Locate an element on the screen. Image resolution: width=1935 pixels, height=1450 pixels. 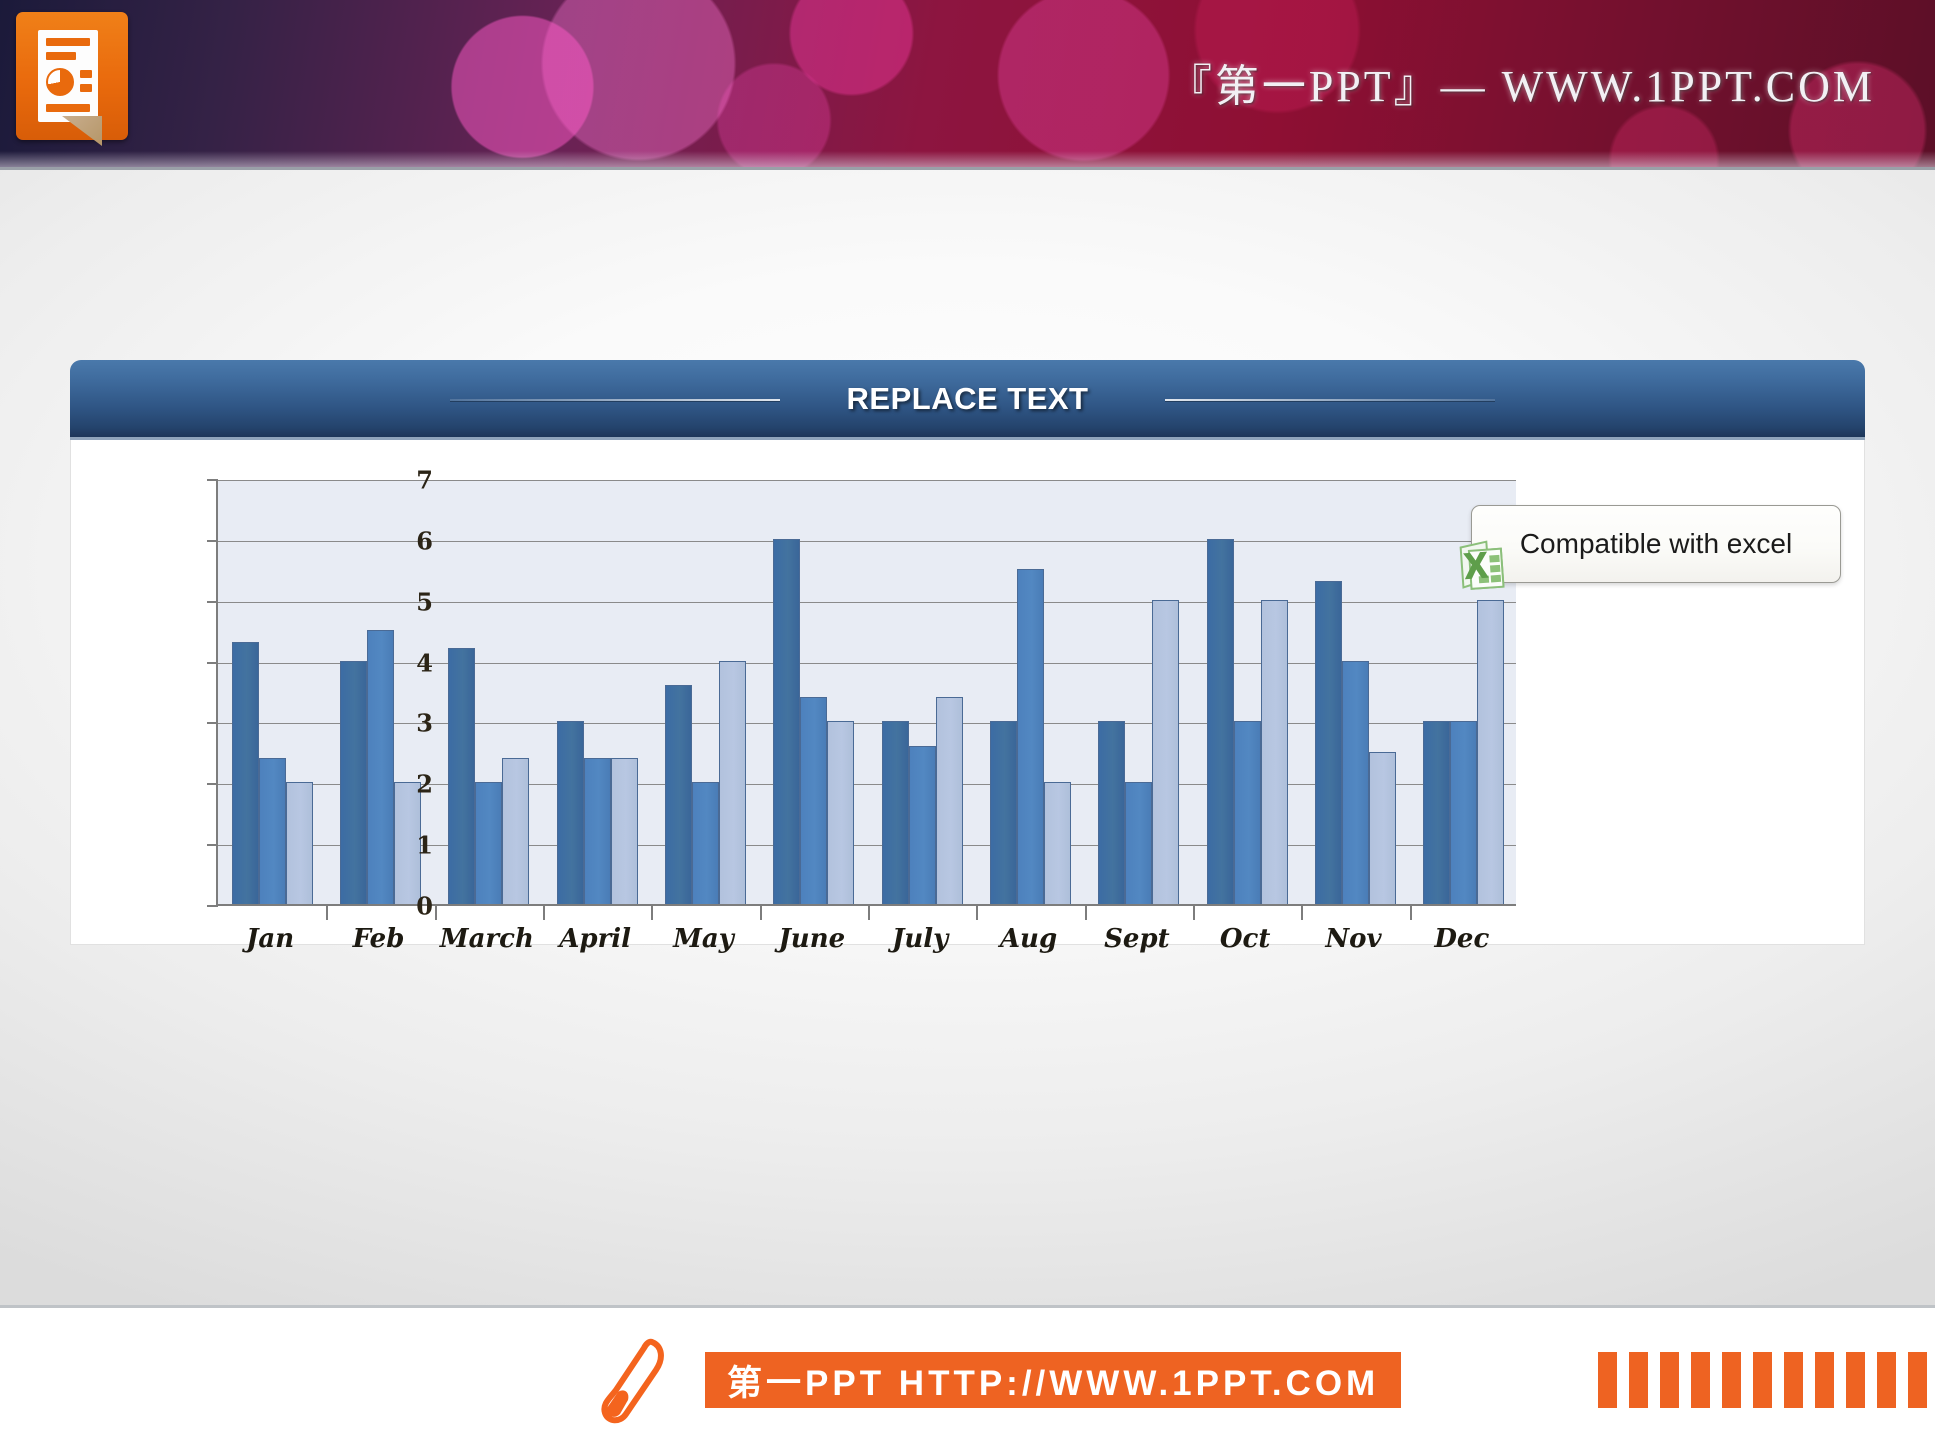
footer-url-bar: 第一PPT HTTP://WWW.1PPT.COM is located at coordinates (1053, 1380).